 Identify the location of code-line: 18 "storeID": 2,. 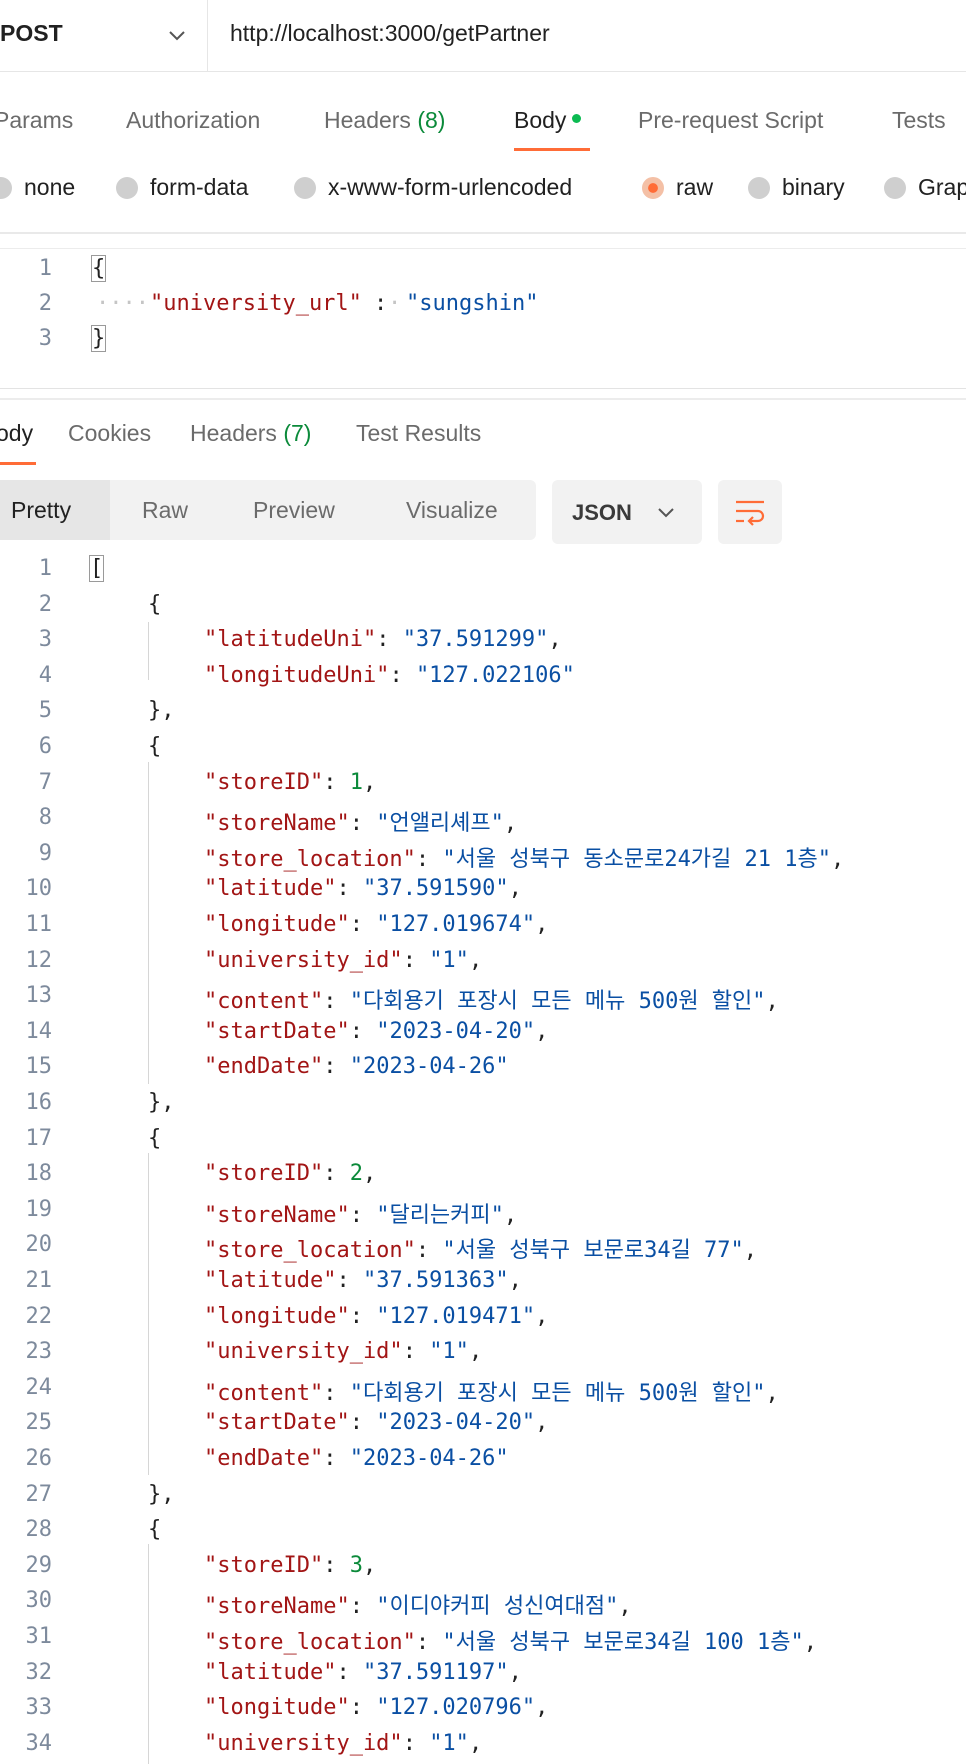
(483, 1174).